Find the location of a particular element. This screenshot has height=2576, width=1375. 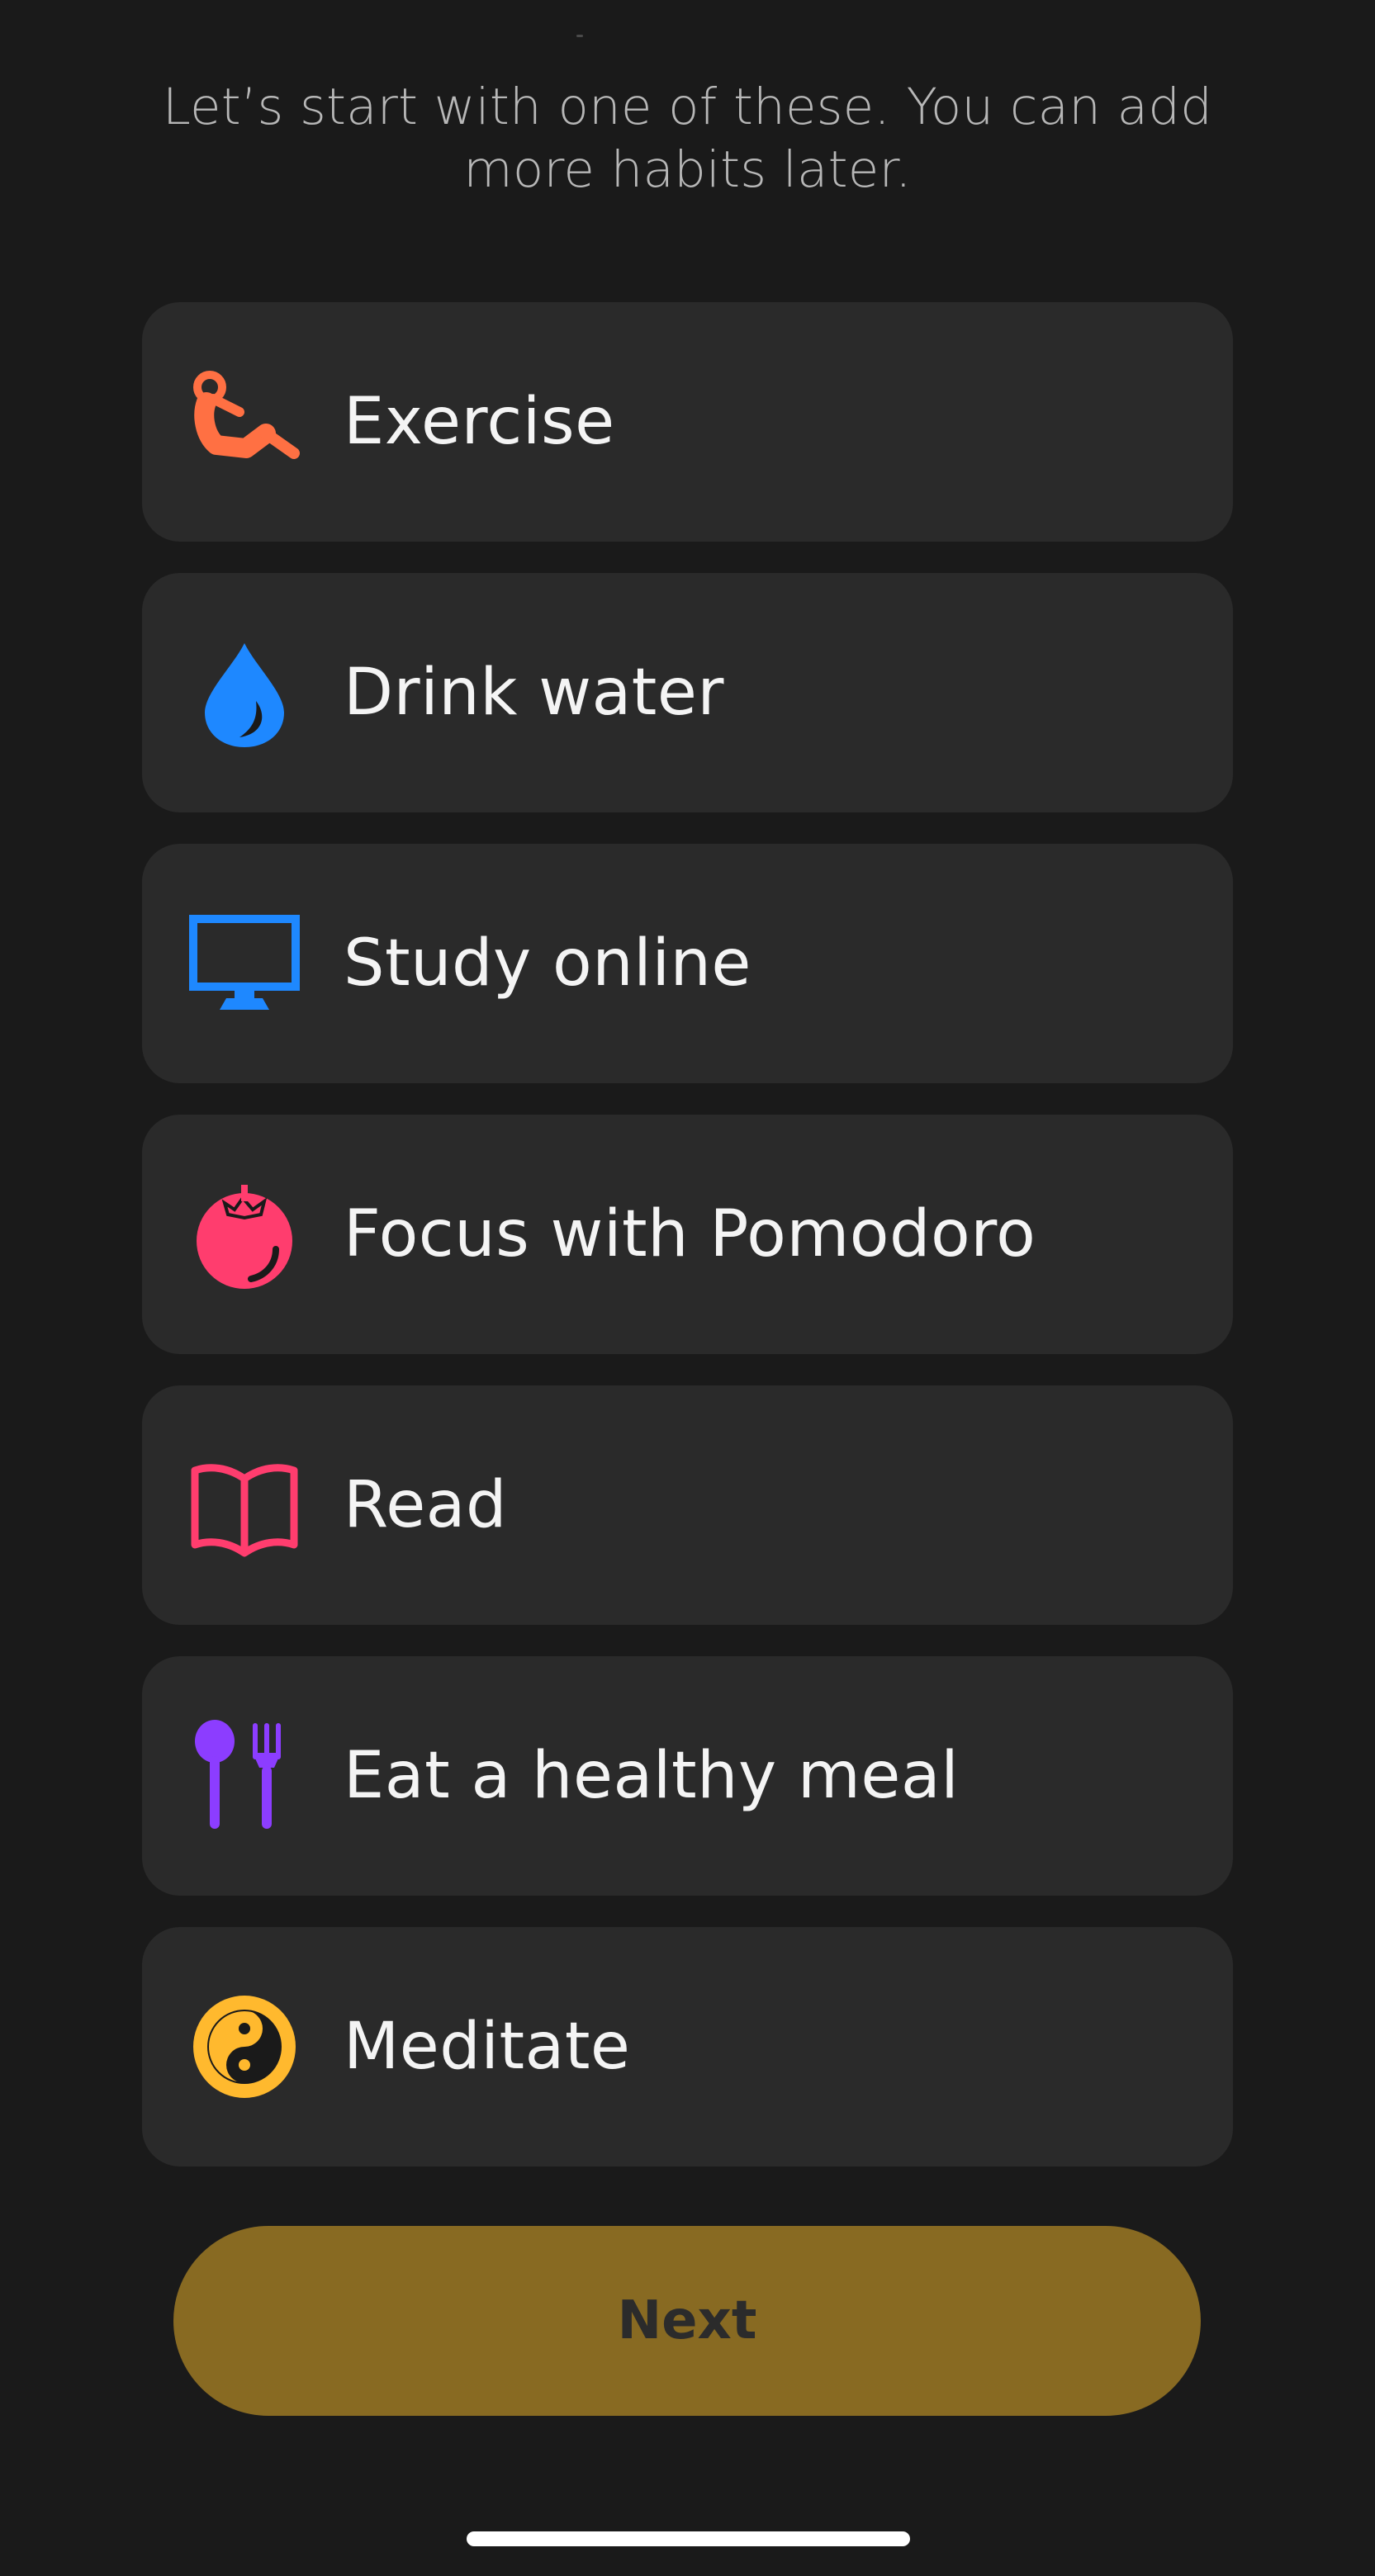

home-indicator is located at coordinates (689, 2538).